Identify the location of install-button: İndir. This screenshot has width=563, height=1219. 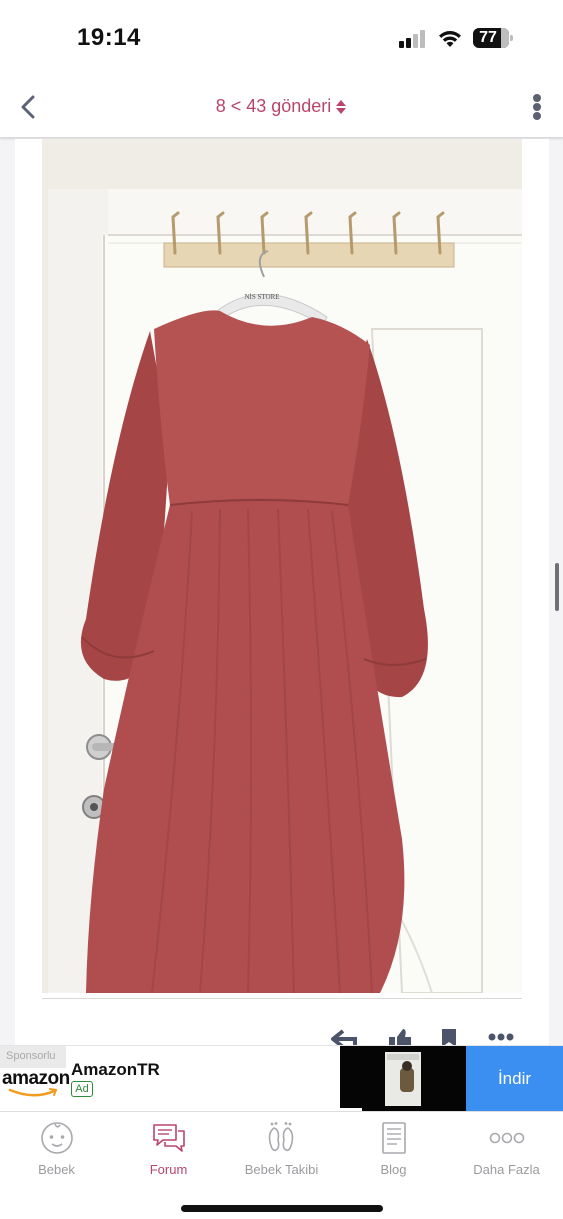
(514, 1079).